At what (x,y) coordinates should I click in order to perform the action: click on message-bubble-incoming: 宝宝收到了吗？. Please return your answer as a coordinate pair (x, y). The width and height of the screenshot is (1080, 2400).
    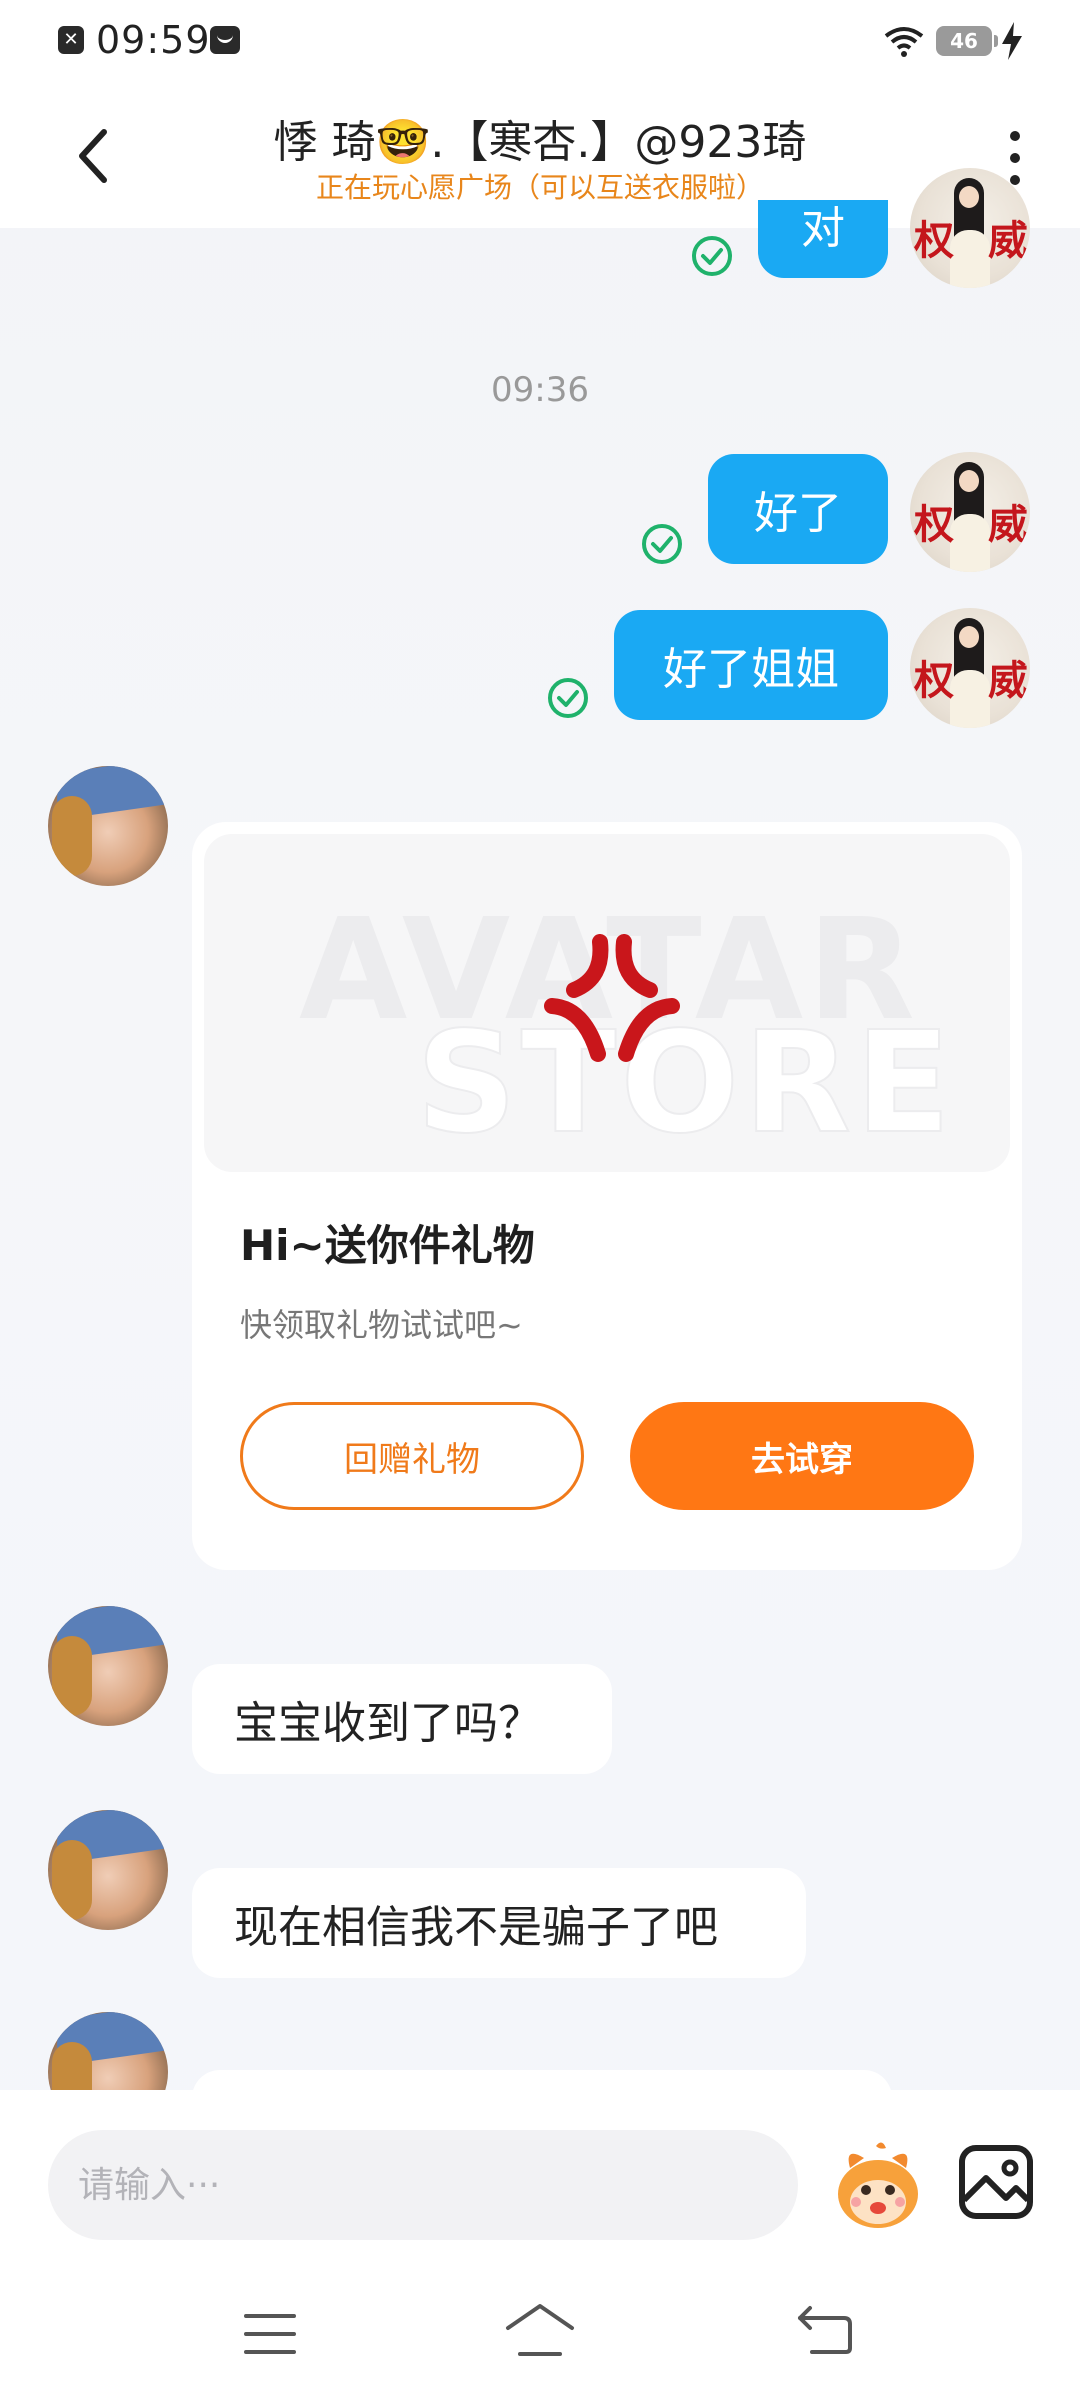
    Looking at the image, I should click on (402, 1719).